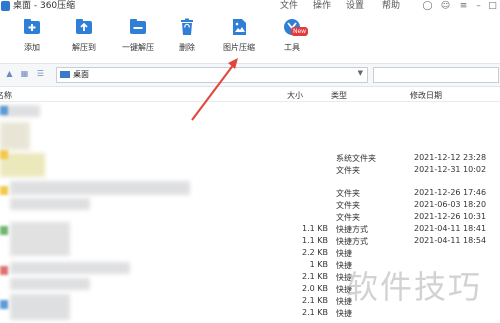 The height and width of the screenshot is (323, 500). I want to click on title-bar: 桌面 - 360压缩 文件 操作 设置 帮助 ◯ ☺ ≡ – □, so click(250, 7).